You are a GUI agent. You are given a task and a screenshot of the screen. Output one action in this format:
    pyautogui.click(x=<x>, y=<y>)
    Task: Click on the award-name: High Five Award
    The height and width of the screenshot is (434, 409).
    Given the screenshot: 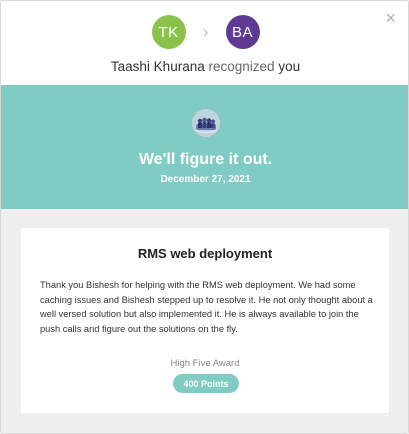 What is the action you would take?
    pyautogui.click(x=205, y=363)
    